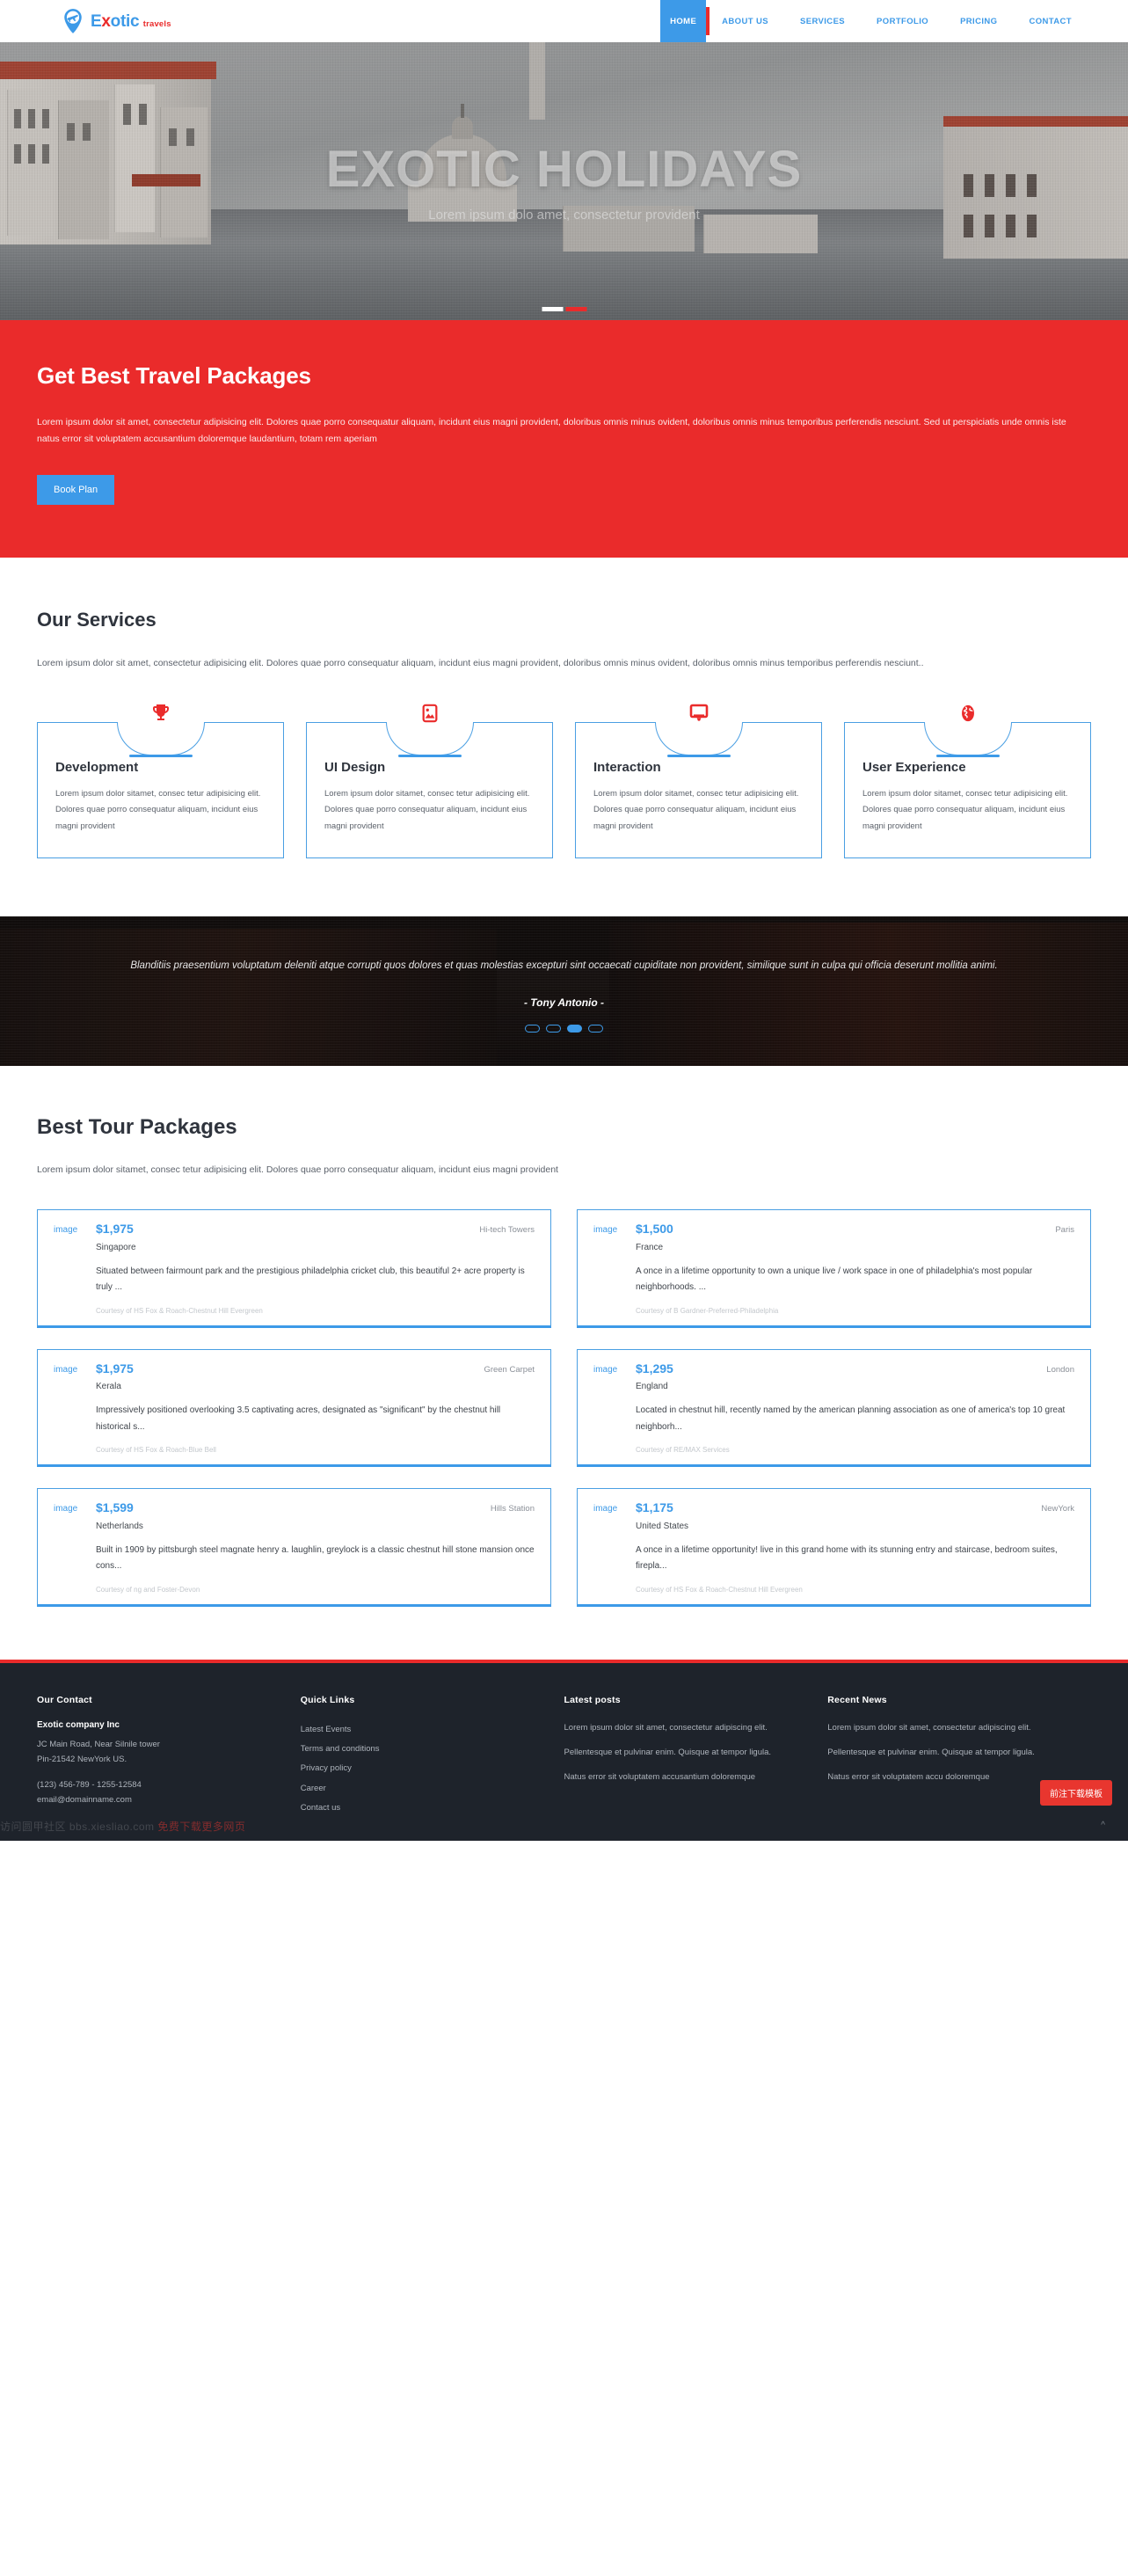  I want to click on watermark: 访问圆甲社区 bbs.xiesliao.com 免费下载更多网页, so click(123, 1827).